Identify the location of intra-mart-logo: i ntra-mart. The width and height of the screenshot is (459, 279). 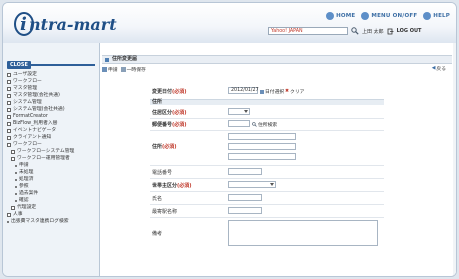
(65, 24).